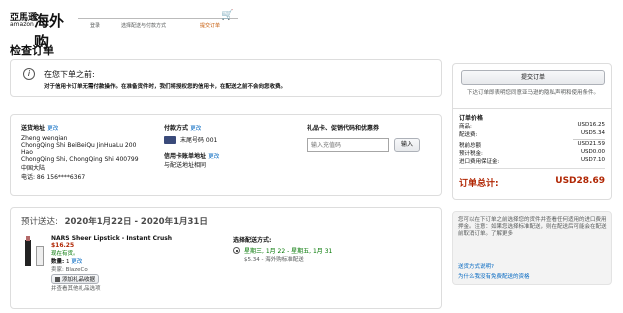  I want to click on summary-row-label: 商品:, so click(465, 127).